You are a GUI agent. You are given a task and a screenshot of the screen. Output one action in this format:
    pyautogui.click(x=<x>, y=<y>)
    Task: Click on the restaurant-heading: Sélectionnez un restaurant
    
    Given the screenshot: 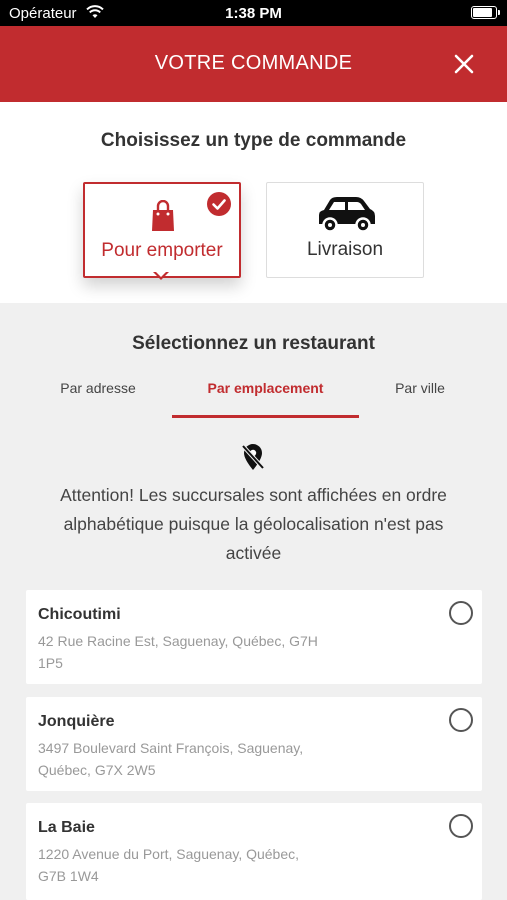 What is the action you would take?
    pyautogui.click(x=253, y=343)
    